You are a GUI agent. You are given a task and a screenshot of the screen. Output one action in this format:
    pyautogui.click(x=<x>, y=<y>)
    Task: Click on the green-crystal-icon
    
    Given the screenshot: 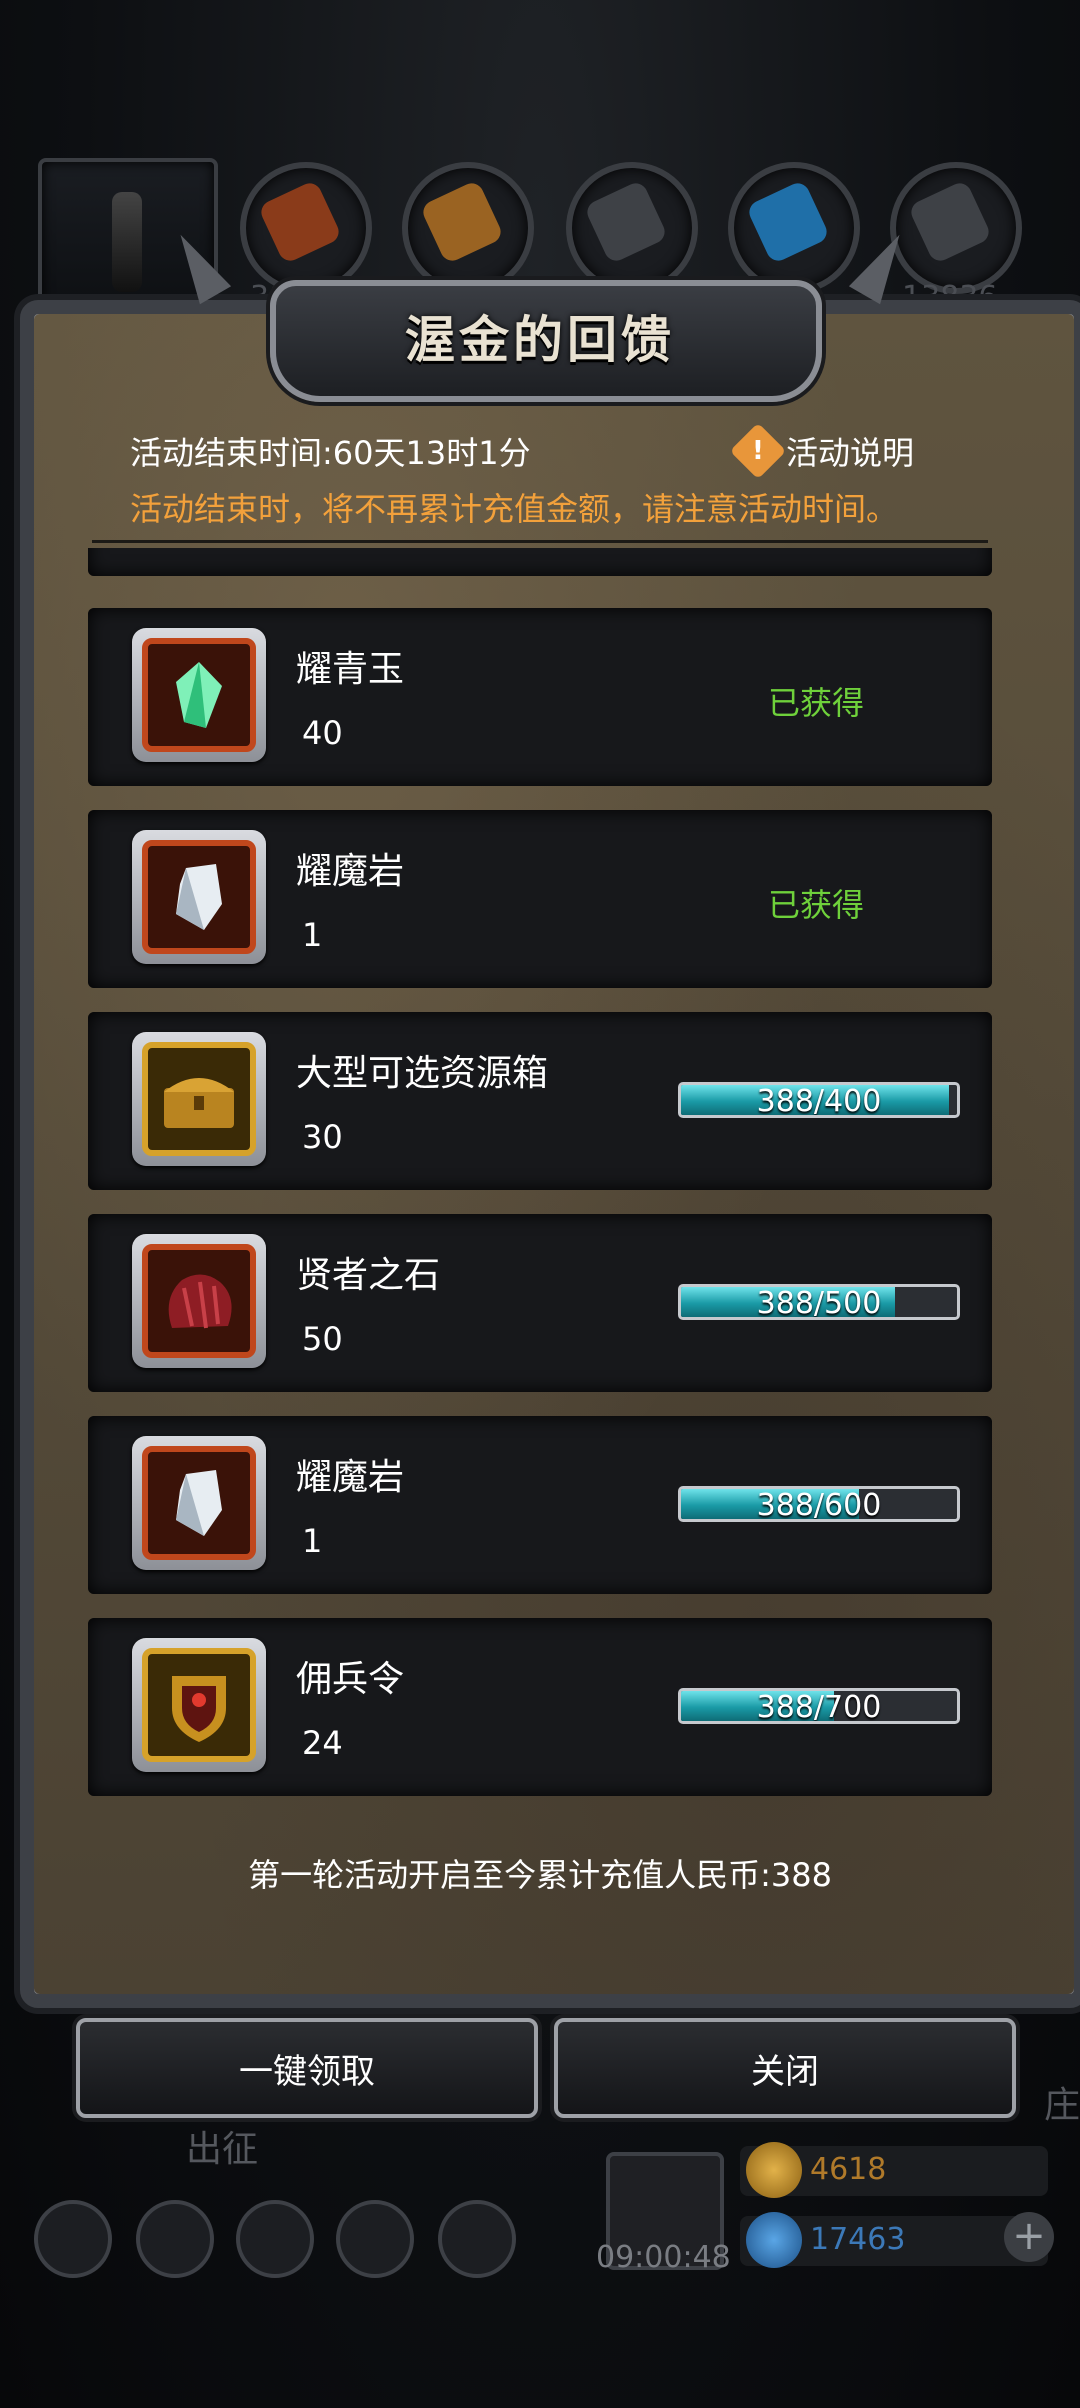 What is the action you would take?
    pyautogui.click(x=199, y=695)
    